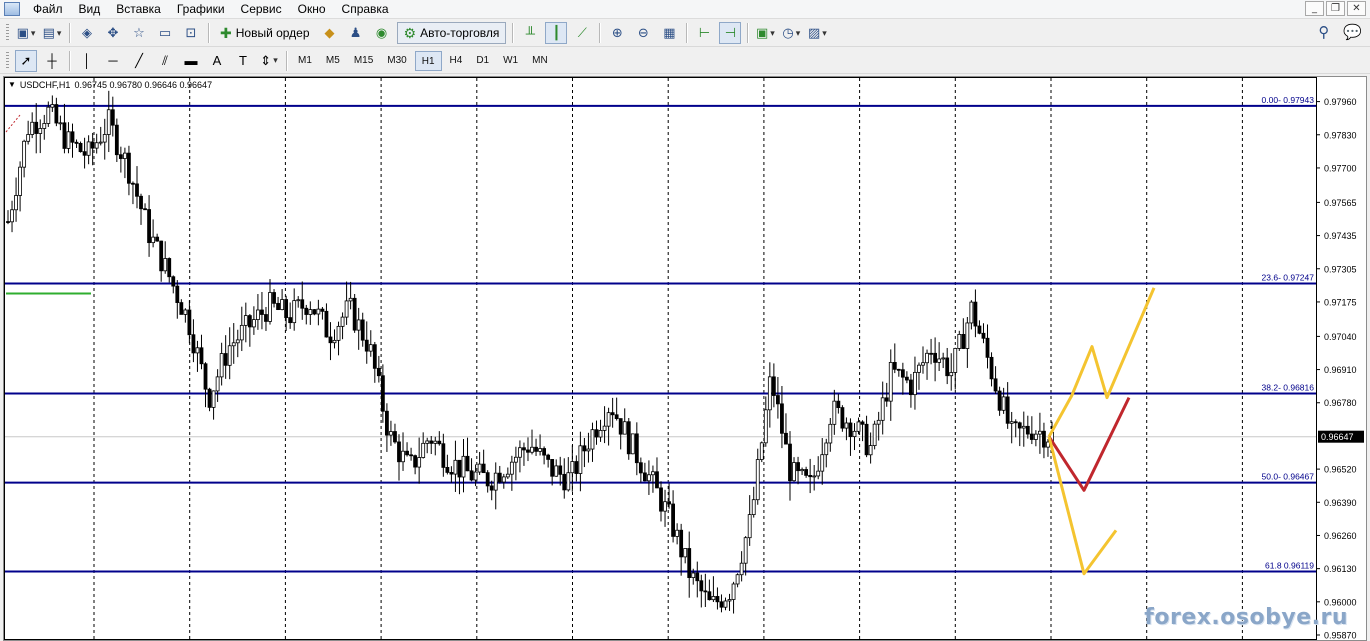  Describe the element at coordinates (428, 60) in the screenshot. I see `timeframe-h1: H1` at that location.